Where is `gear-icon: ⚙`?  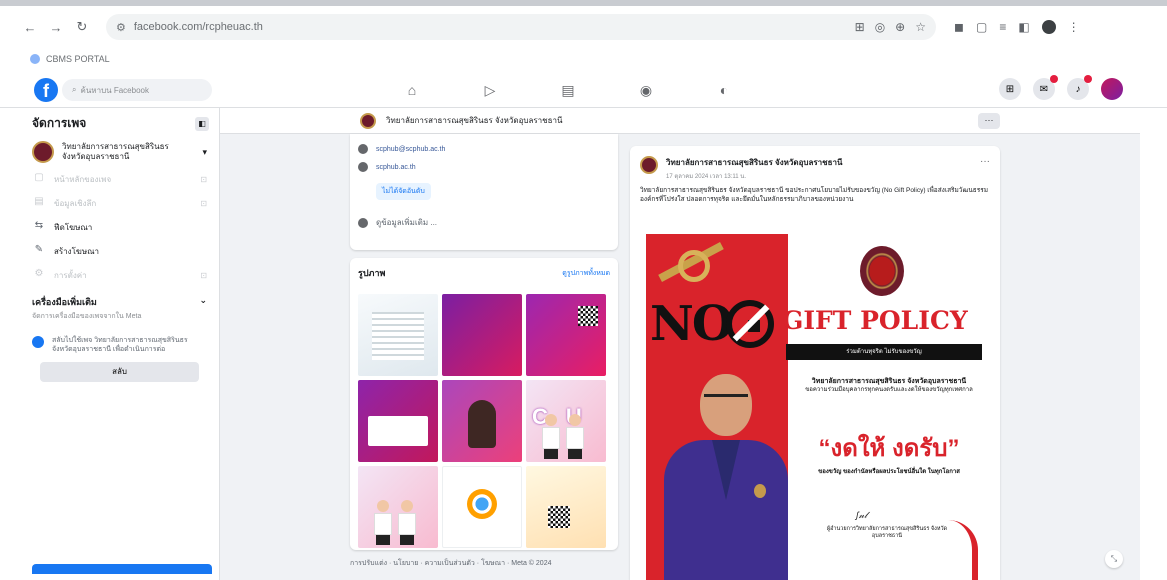 gear-icon: ⚙ is located at coordinates (39, 273).